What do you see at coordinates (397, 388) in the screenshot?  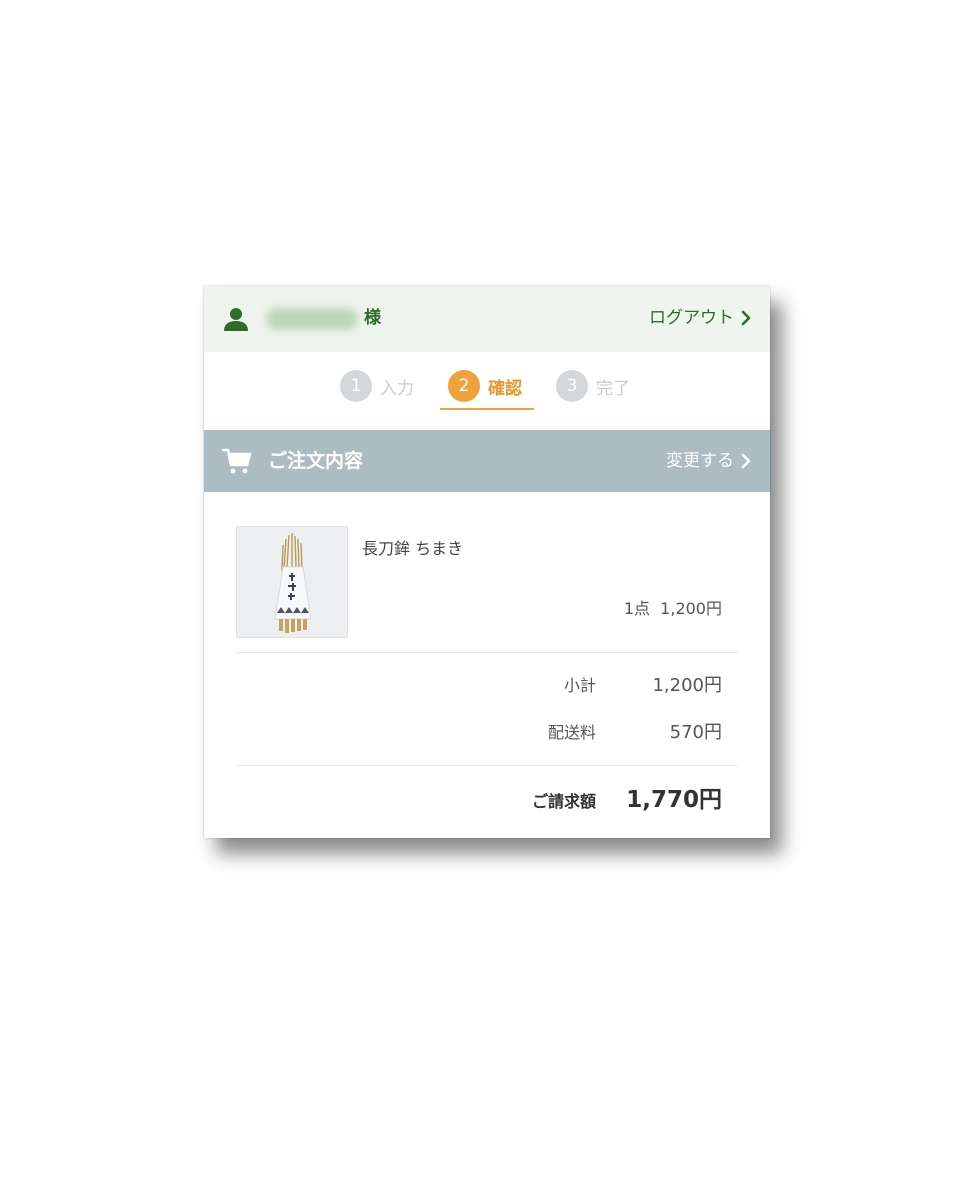 I see `step-label: 入力` at bounding box center [397, 388].